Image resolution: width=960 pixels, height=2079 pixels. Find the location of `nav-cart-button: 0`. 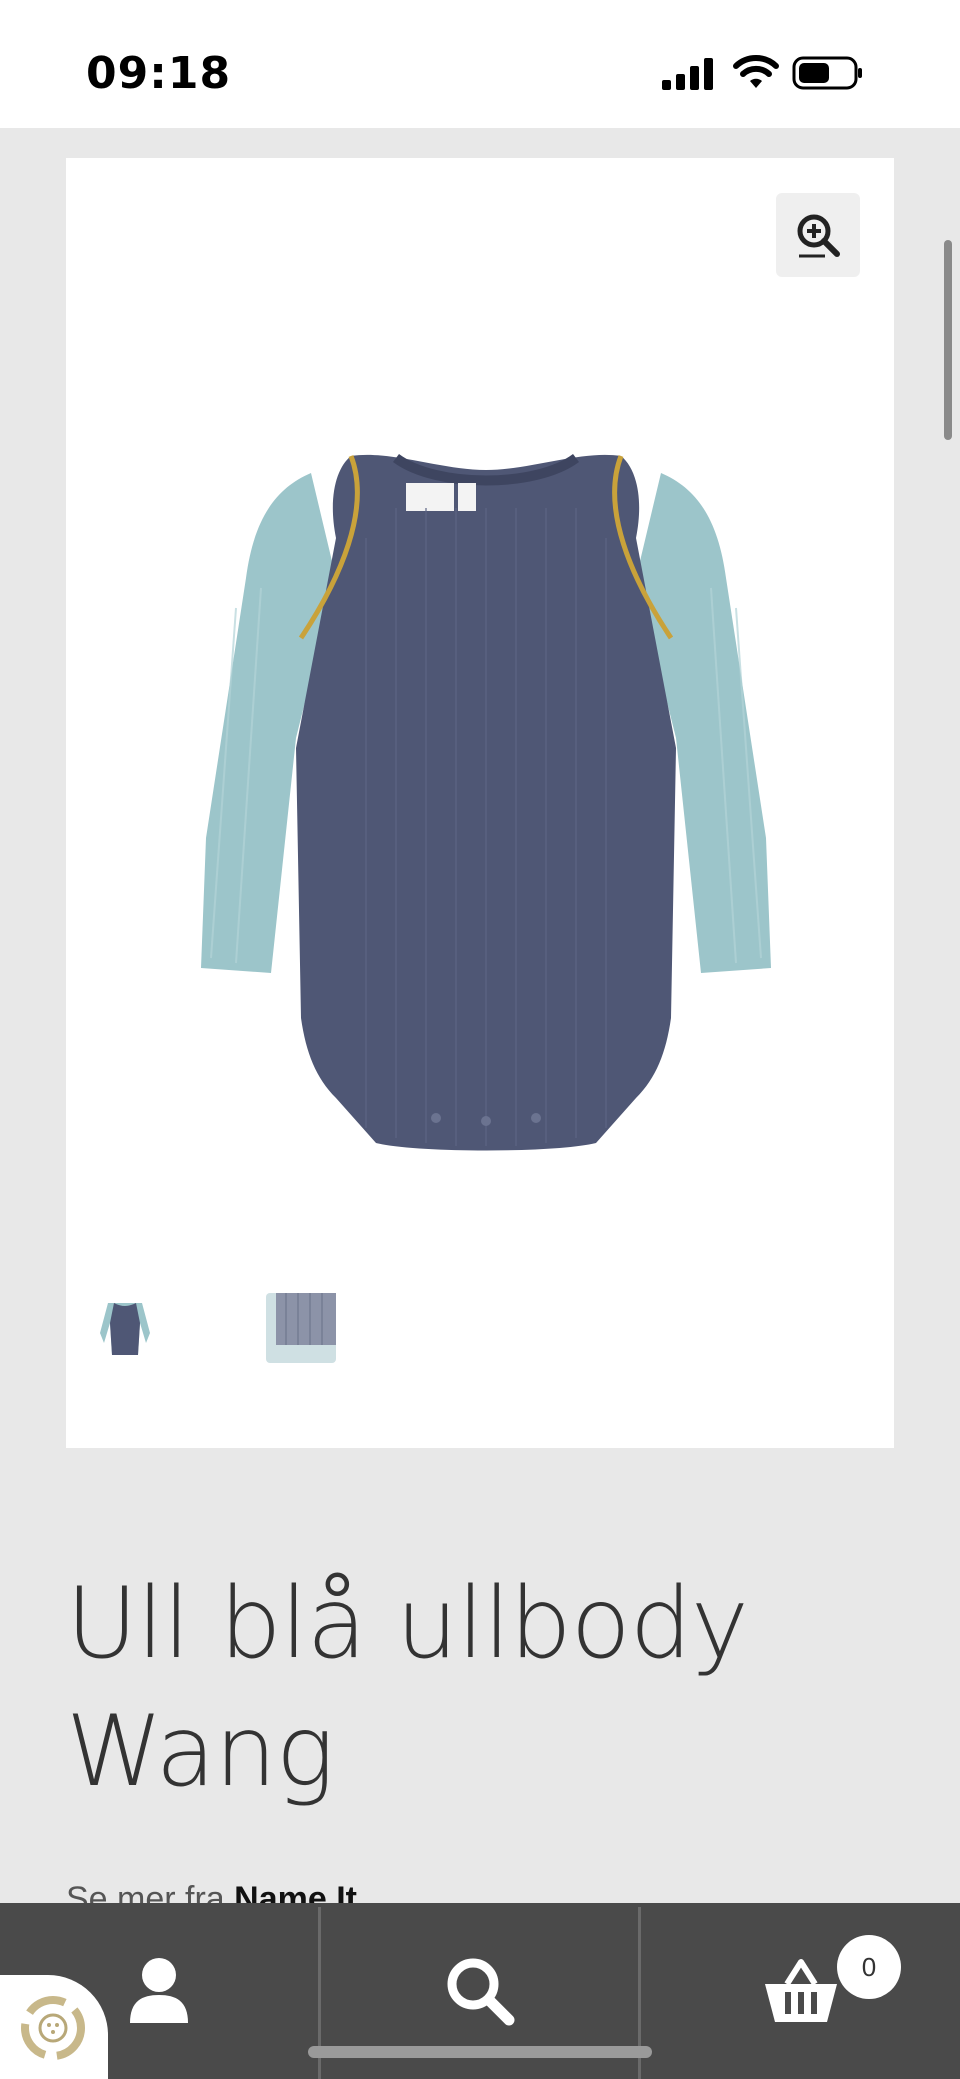

nav-cart-button: 0 is located at coordinates (800, 1991).